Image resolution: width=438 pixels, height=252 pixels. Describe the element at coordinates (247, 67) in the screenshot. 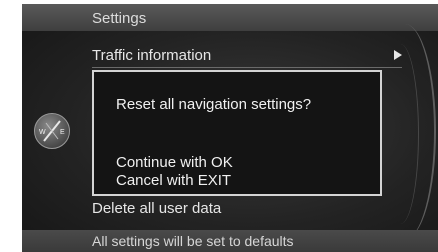

I see `divider` at that location.